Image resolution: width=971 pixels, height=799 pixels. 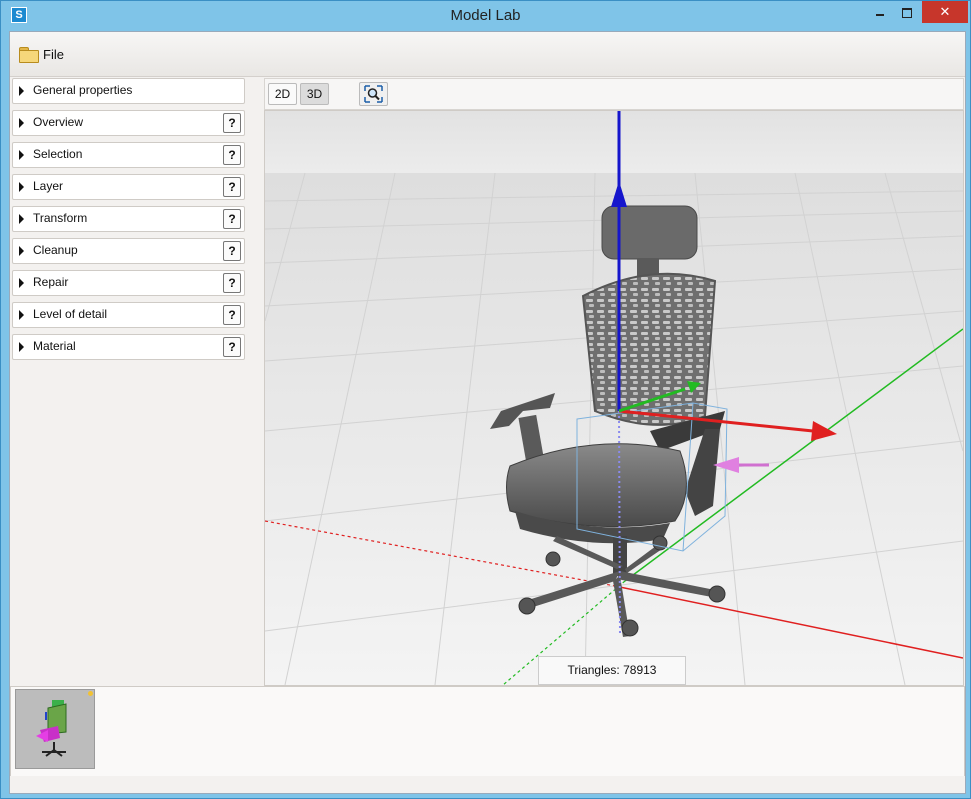 What do you see at coordinates (487, 731) in the screenshot?
I see `asset-bar` at bounding box center [487, 731].